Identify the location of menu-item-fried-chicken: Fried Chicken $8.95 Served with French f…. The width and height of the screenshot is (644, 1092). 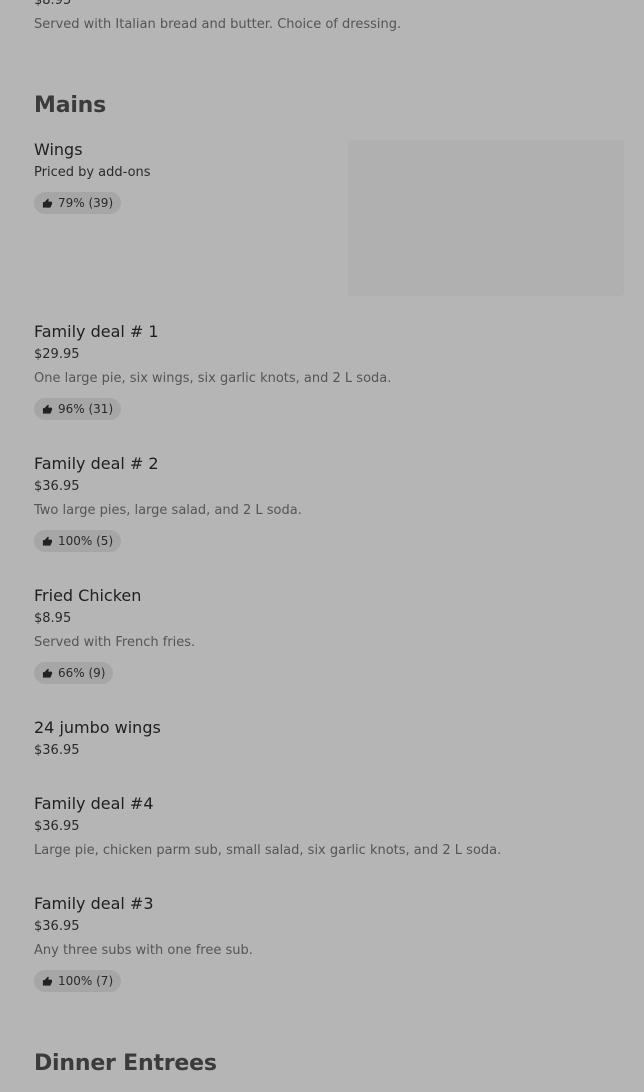
(324, 641).